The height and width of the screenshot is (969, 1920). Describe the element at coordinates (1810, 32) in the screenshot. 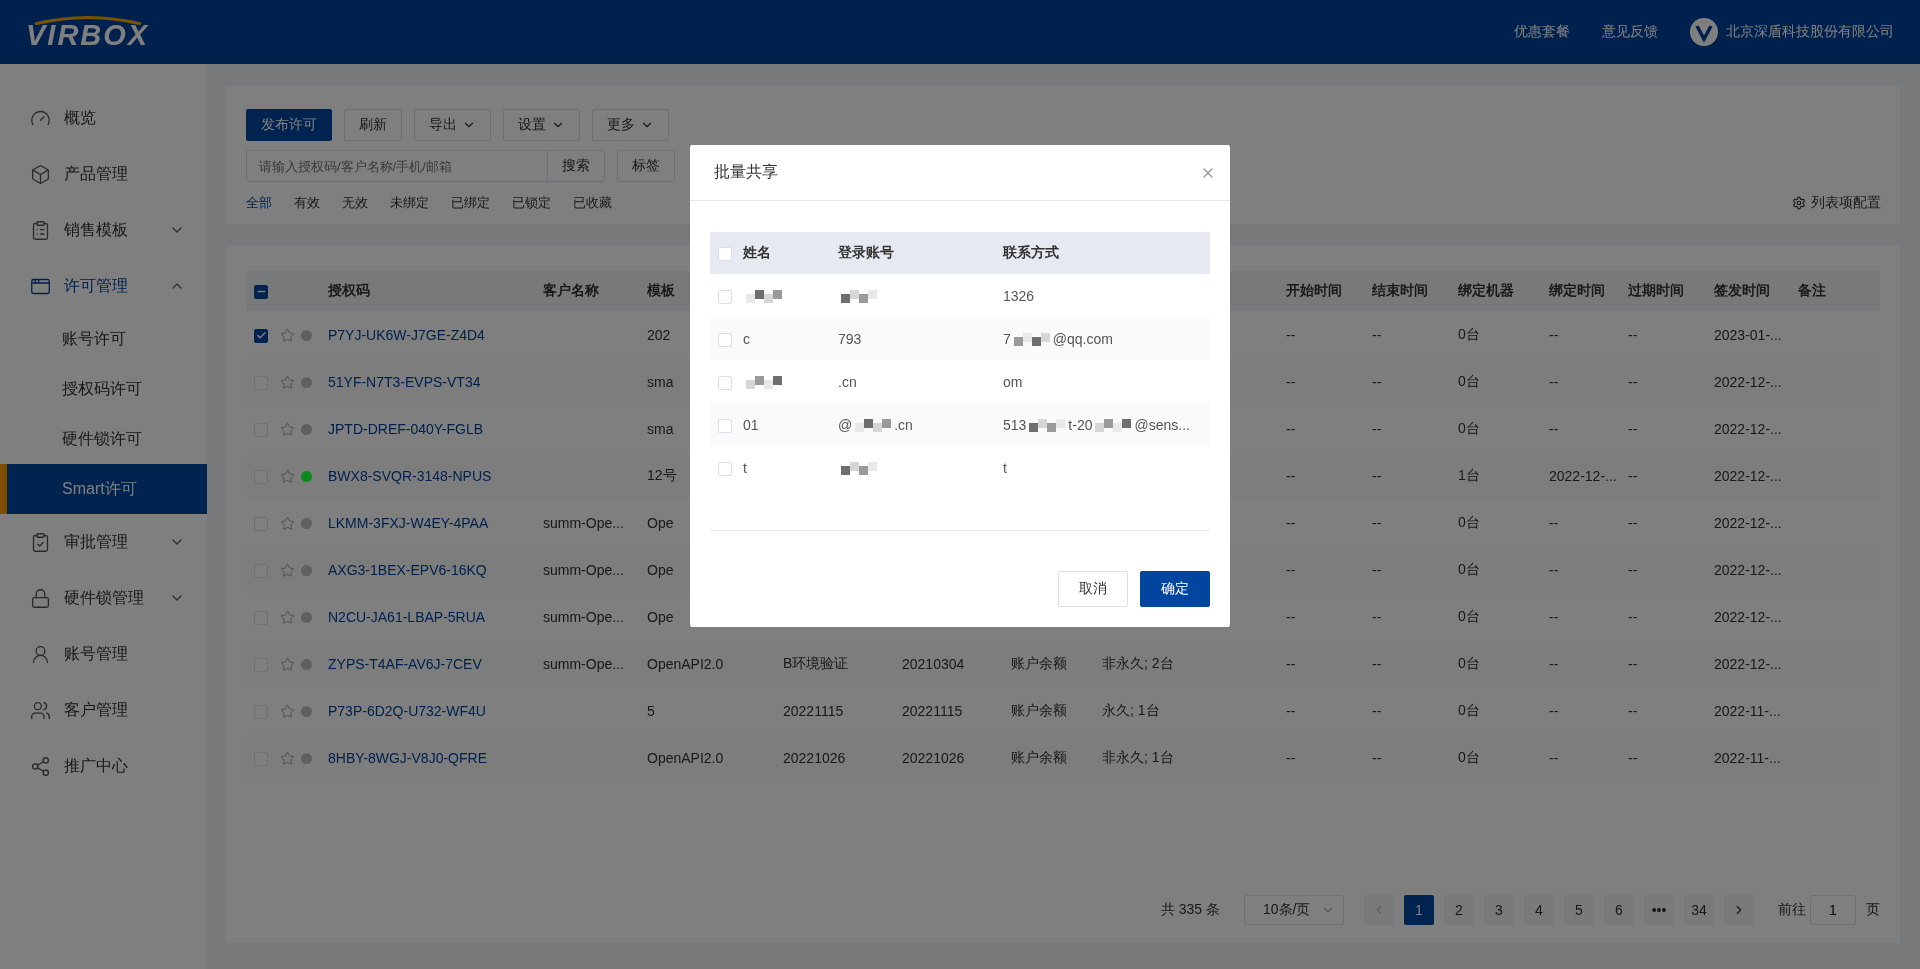

I see `company-name: 北京深盾科技股份有限公司` at that location.